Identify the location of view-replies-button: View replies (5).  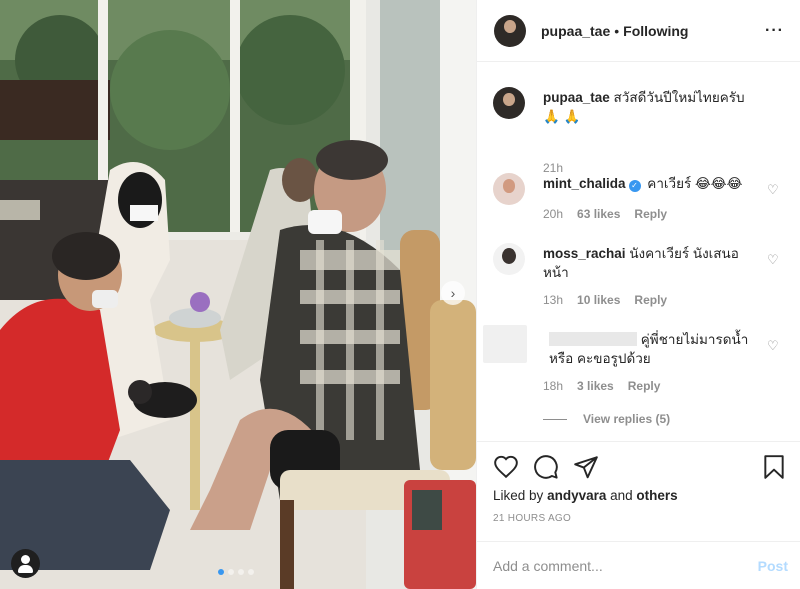
(606, 419).